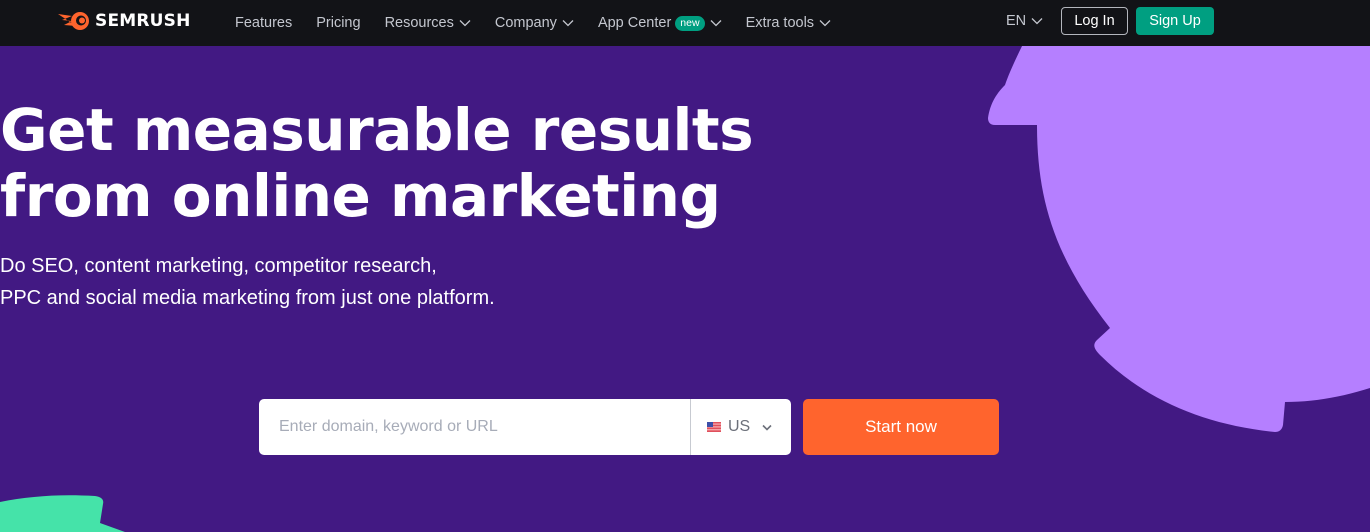 This screenshot has width=1370, height=532. Describe the element at coordinates (62, 513) in the screenshot. I see `decorative-green-shape` at that location.